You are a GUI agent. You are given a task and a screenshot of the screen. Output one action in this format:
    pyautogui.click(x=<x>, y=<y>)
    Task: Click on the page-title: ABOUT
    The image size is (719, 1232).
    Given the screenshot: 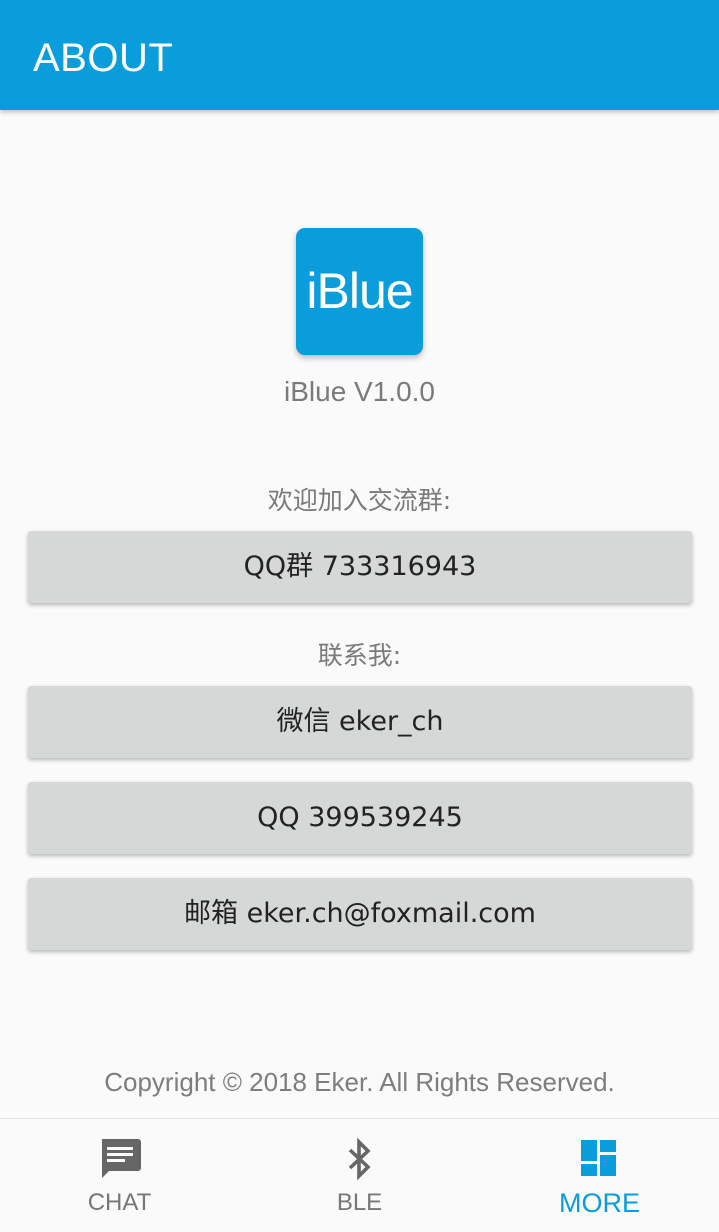 What is the action you would take?
    pyautogui.click(x=103, y=58)
    